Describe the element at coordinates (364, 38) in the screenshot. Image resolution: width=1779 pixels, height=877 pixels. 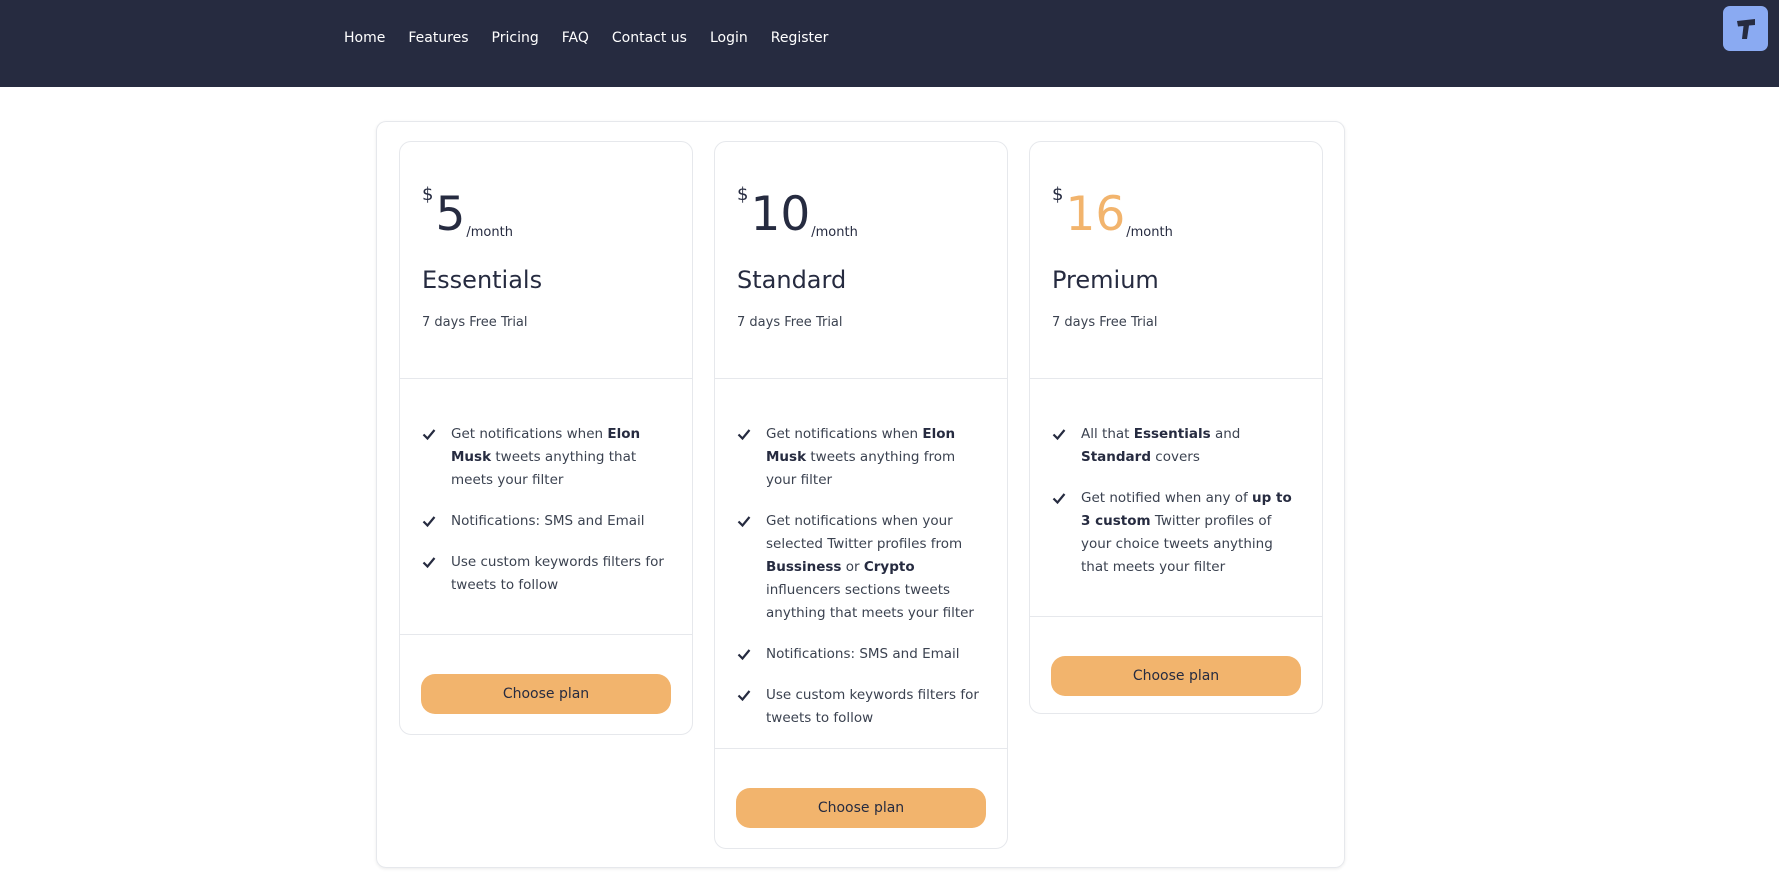
I see `nav-home: Home` at that location.